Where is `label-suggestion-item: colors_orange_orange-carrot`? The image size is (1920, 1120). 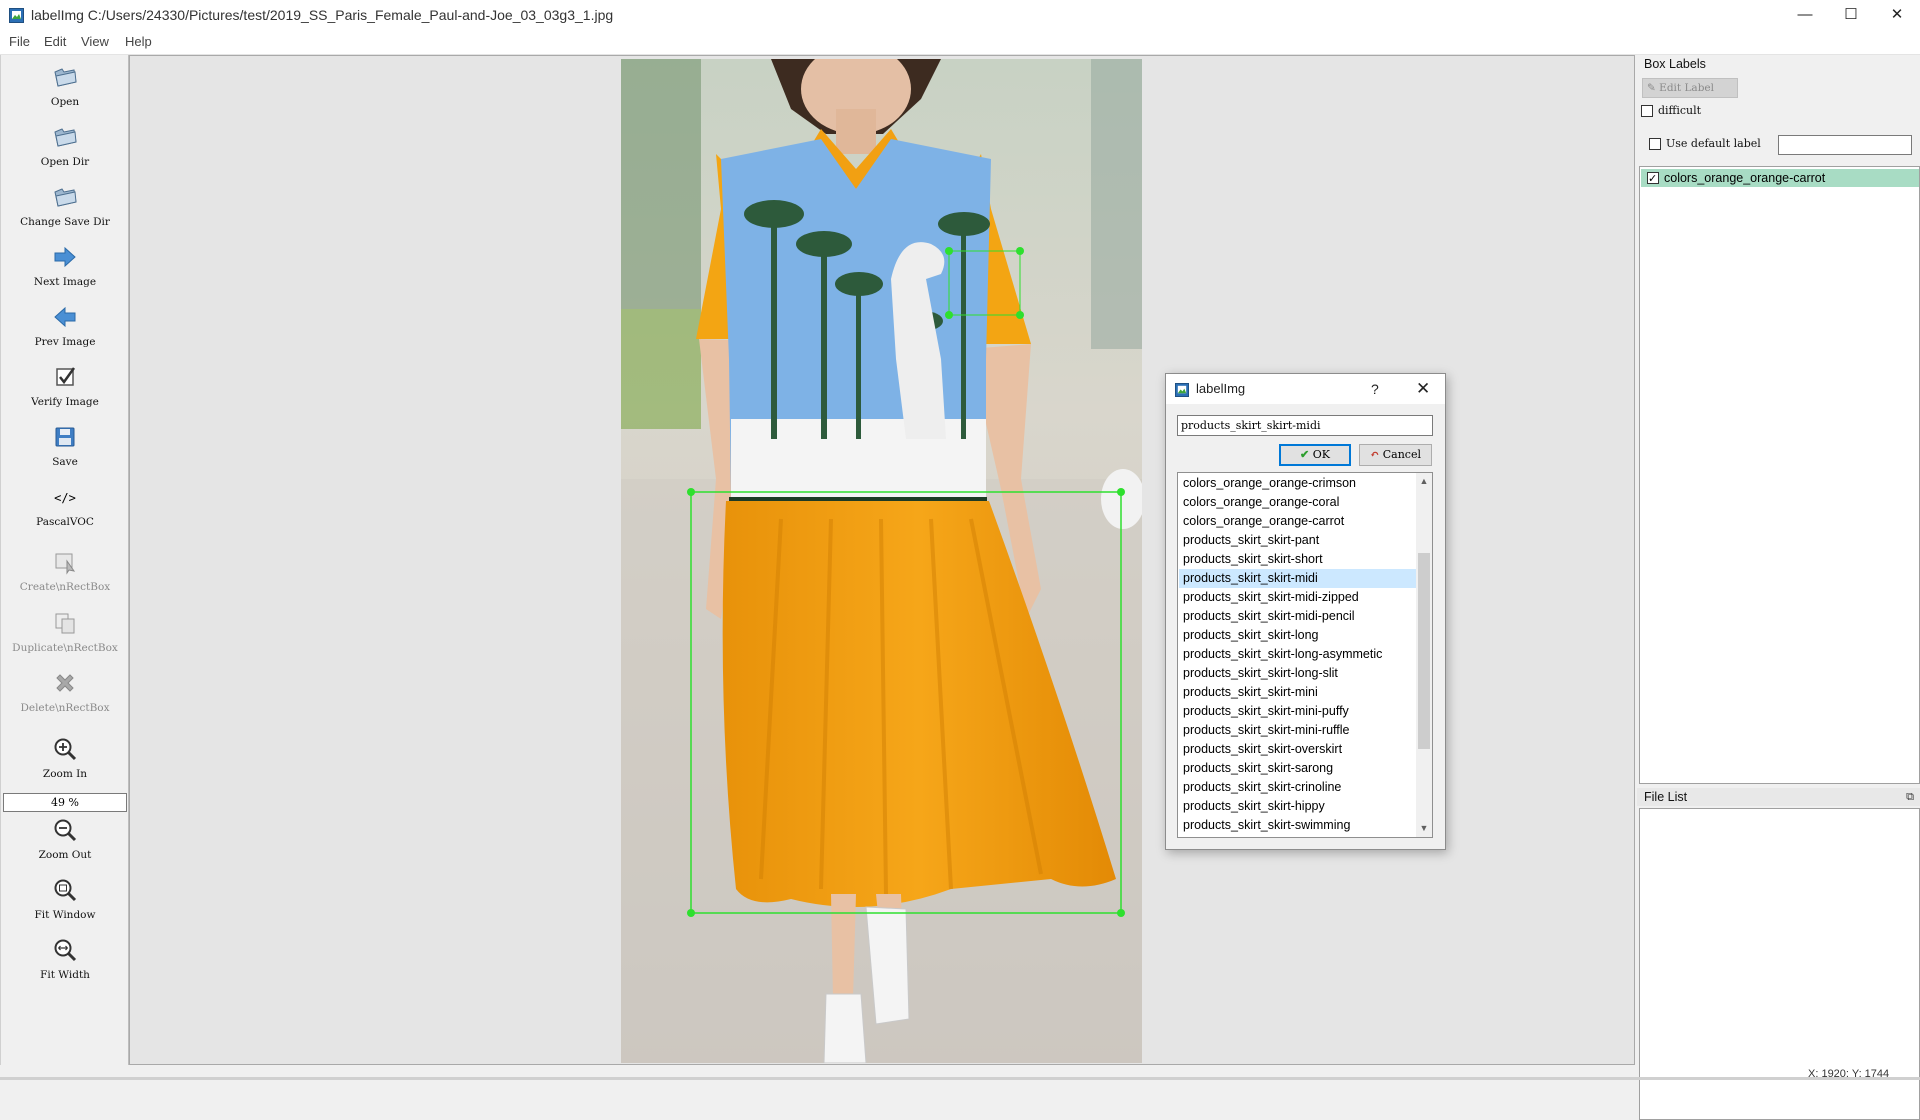 label-suggestion-item: colors_orange_orange-carrot is located at coordinates (1297, 521).